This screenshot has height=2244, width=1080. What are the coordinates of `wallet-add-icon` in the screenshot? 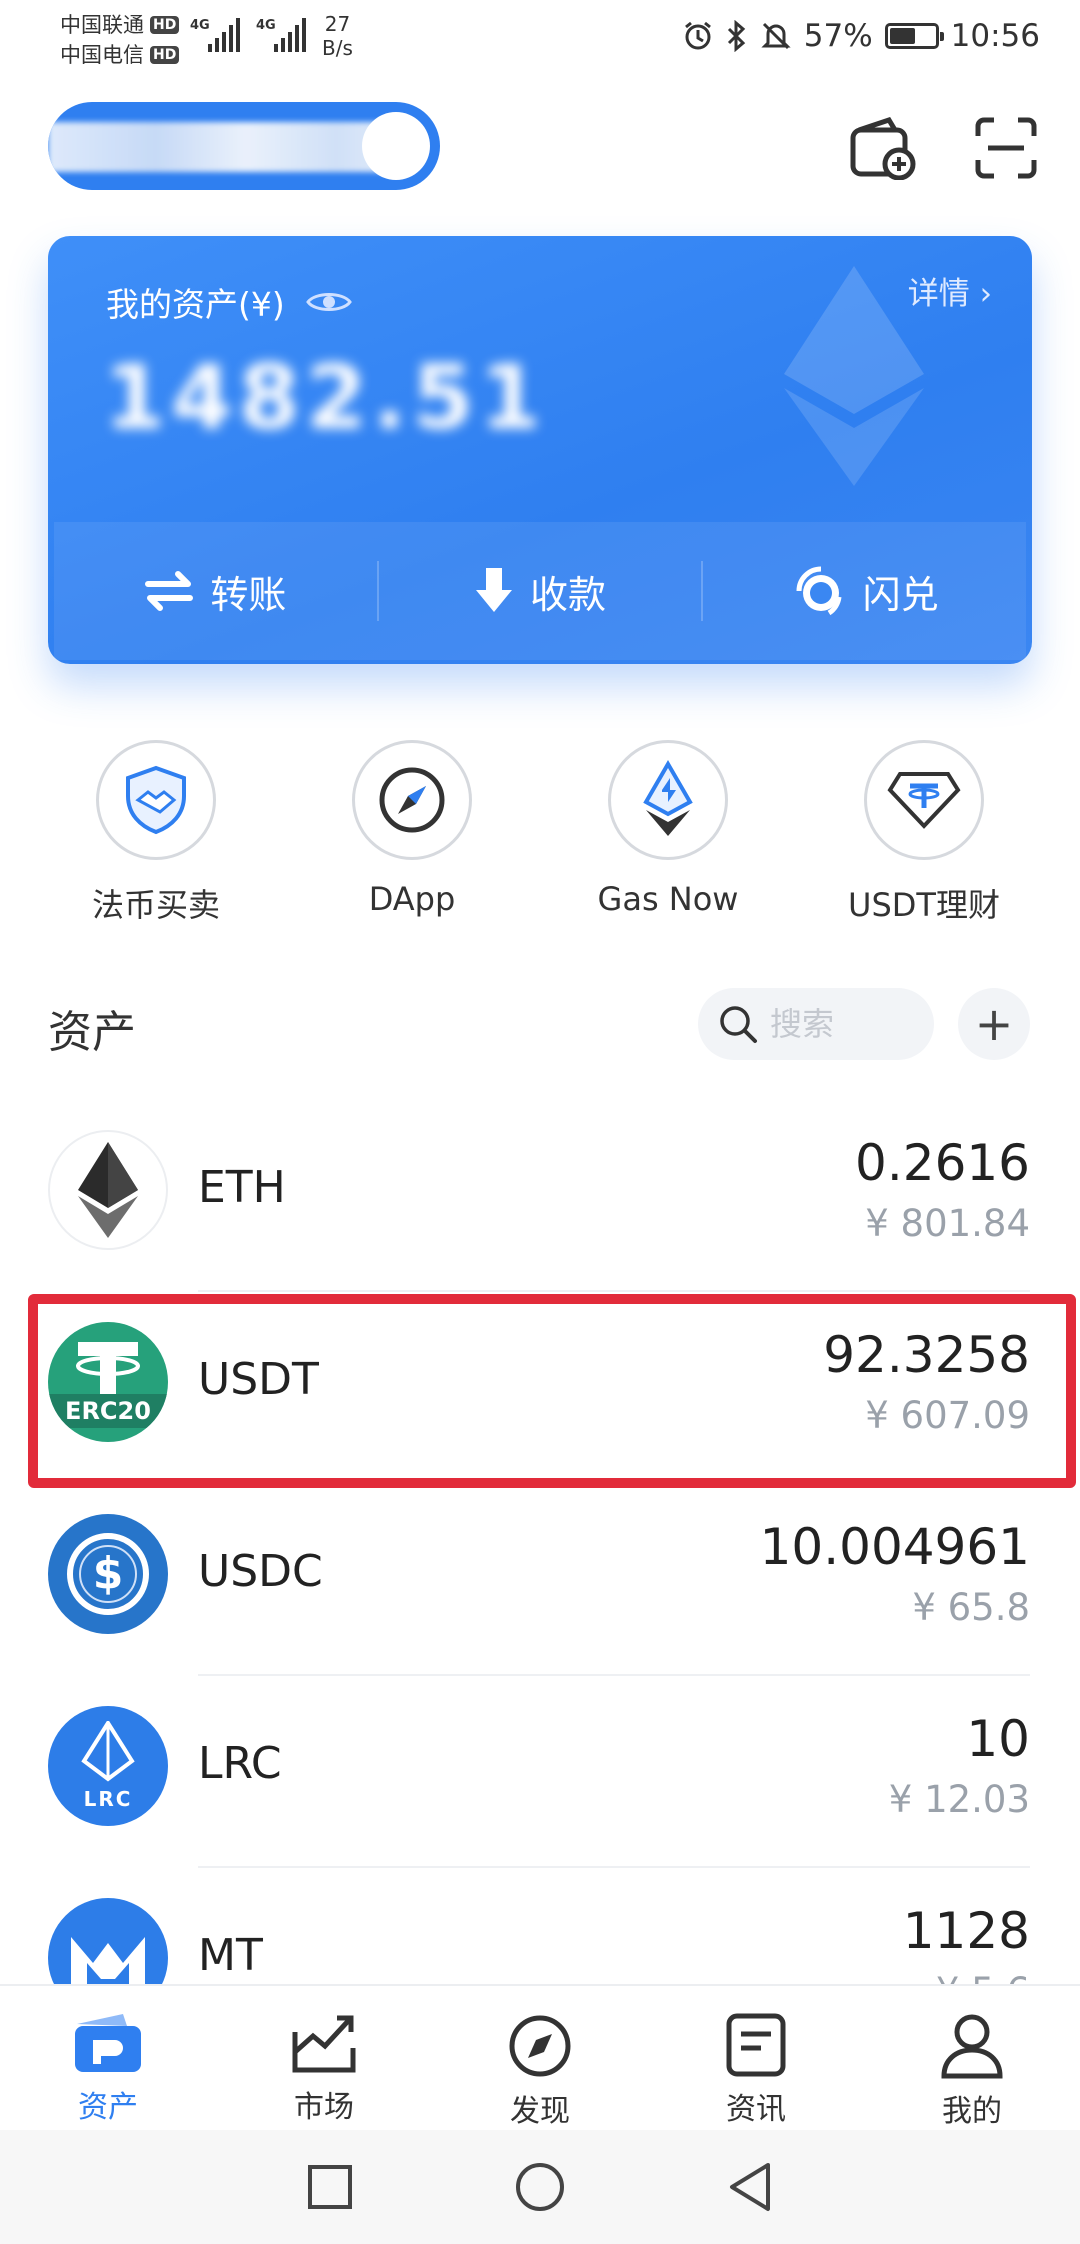 It's located at (883, 148).